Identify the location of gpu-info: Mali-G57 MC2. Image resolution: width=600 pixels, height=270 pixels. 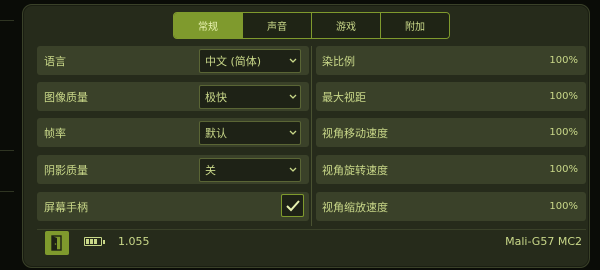
(543, 241).